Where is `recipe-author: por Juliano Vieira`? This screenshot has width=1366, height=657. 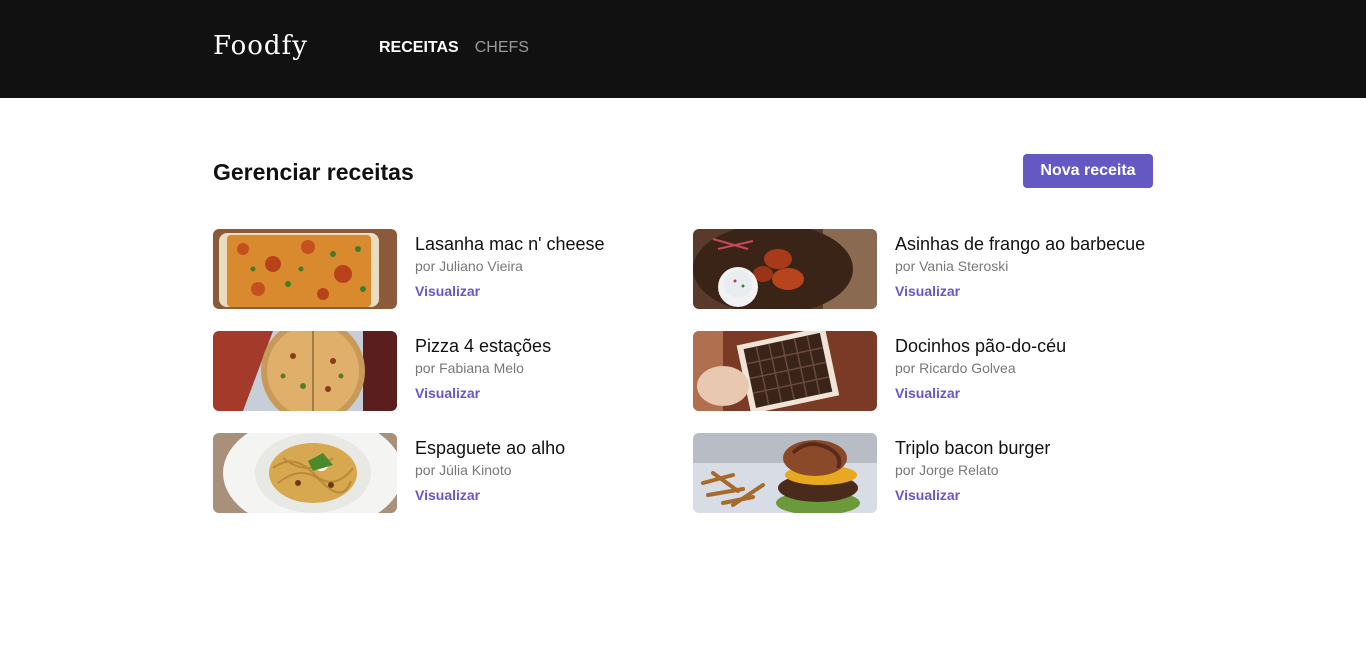 recipe-author: por Juliano Vieira is located at coordinates (469, 266).